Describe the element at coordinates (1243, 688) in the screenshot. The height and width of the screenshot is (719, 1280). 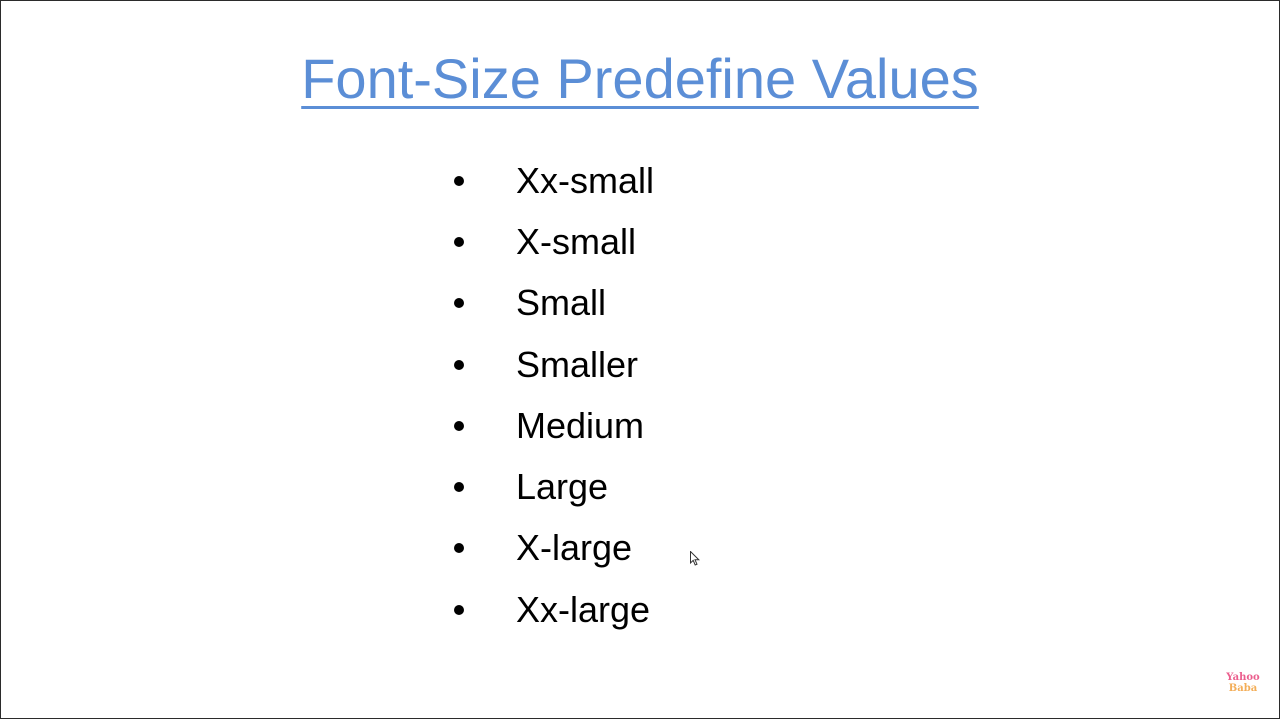
I see `logo-line-2: Baba` at that location.